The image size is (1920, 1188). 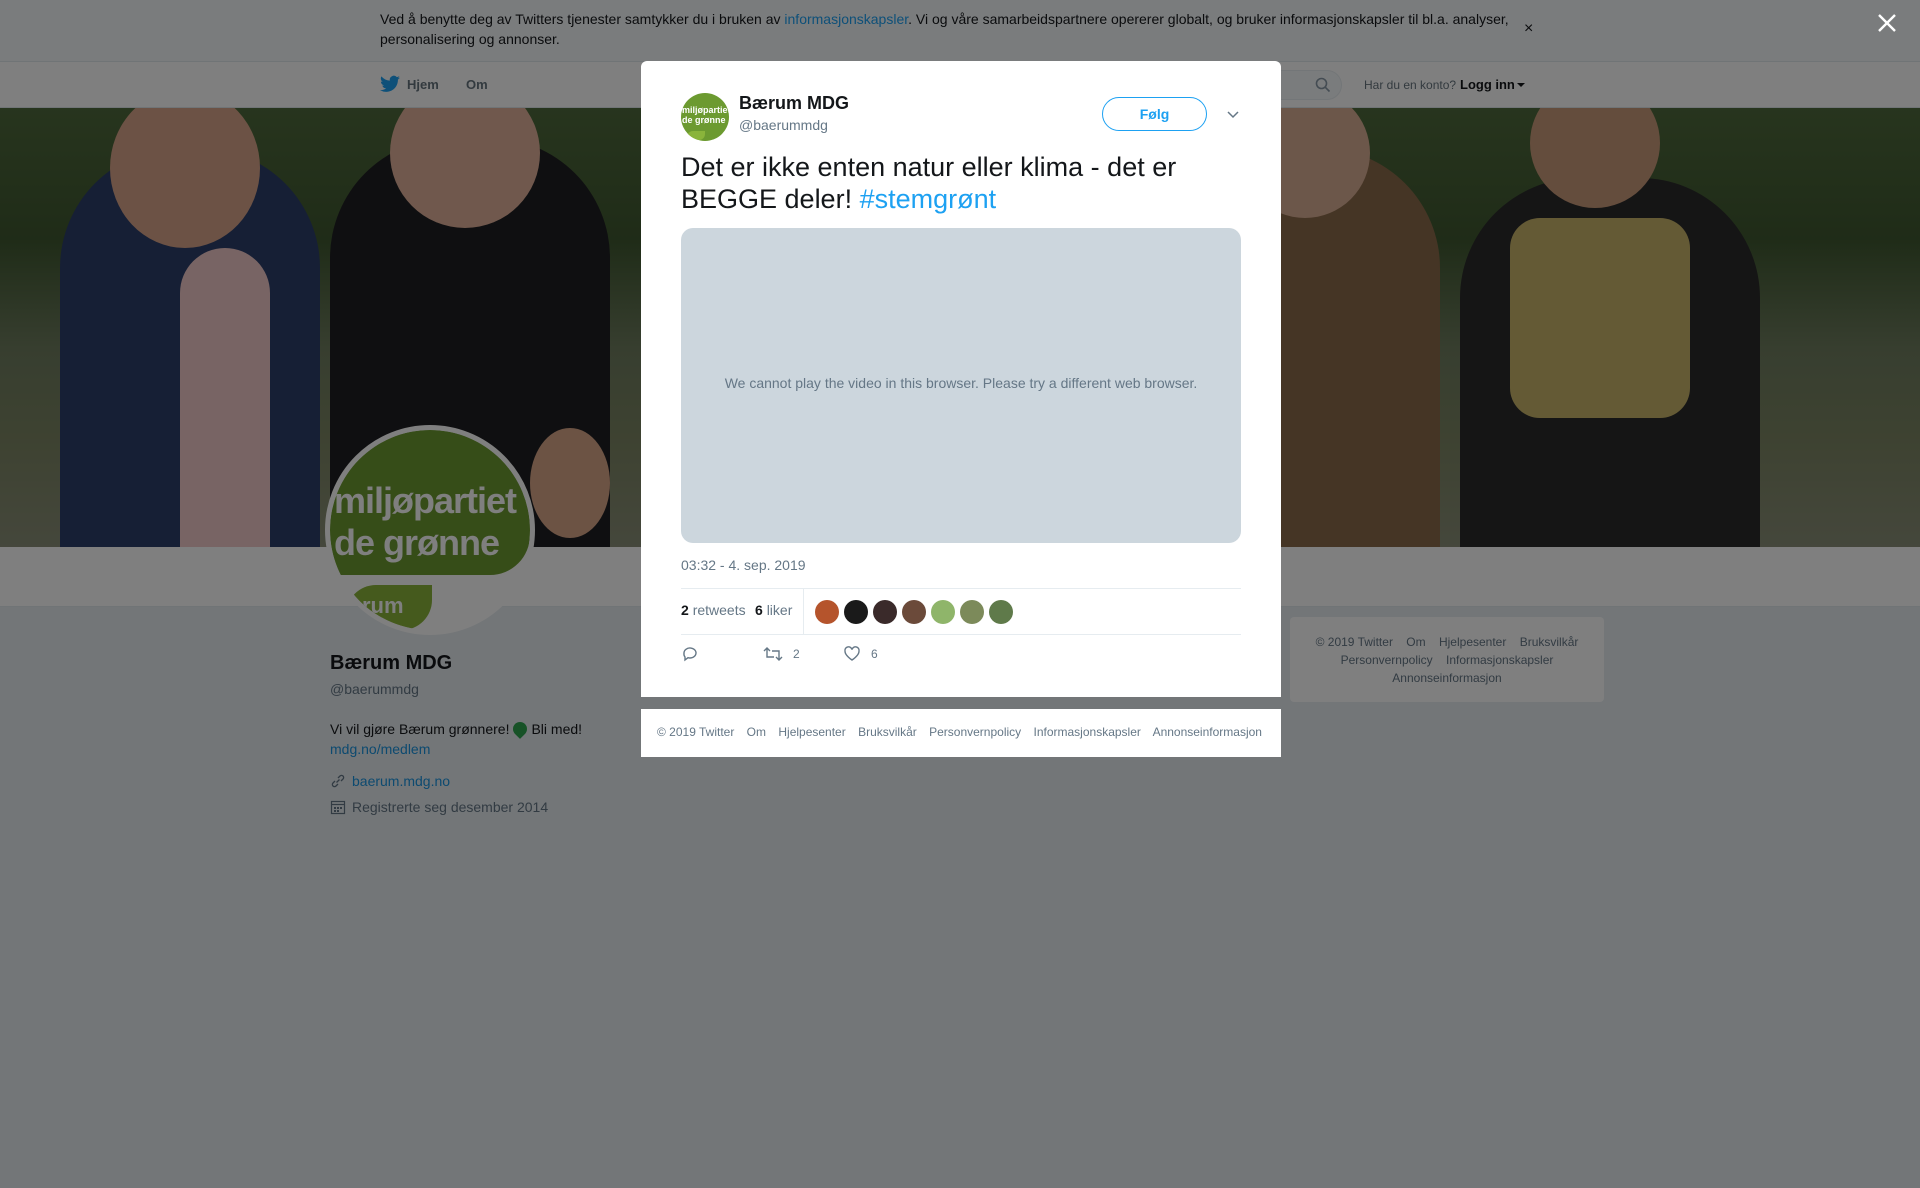 I want to click on likes-label: liker, so click(x=779, y=610).